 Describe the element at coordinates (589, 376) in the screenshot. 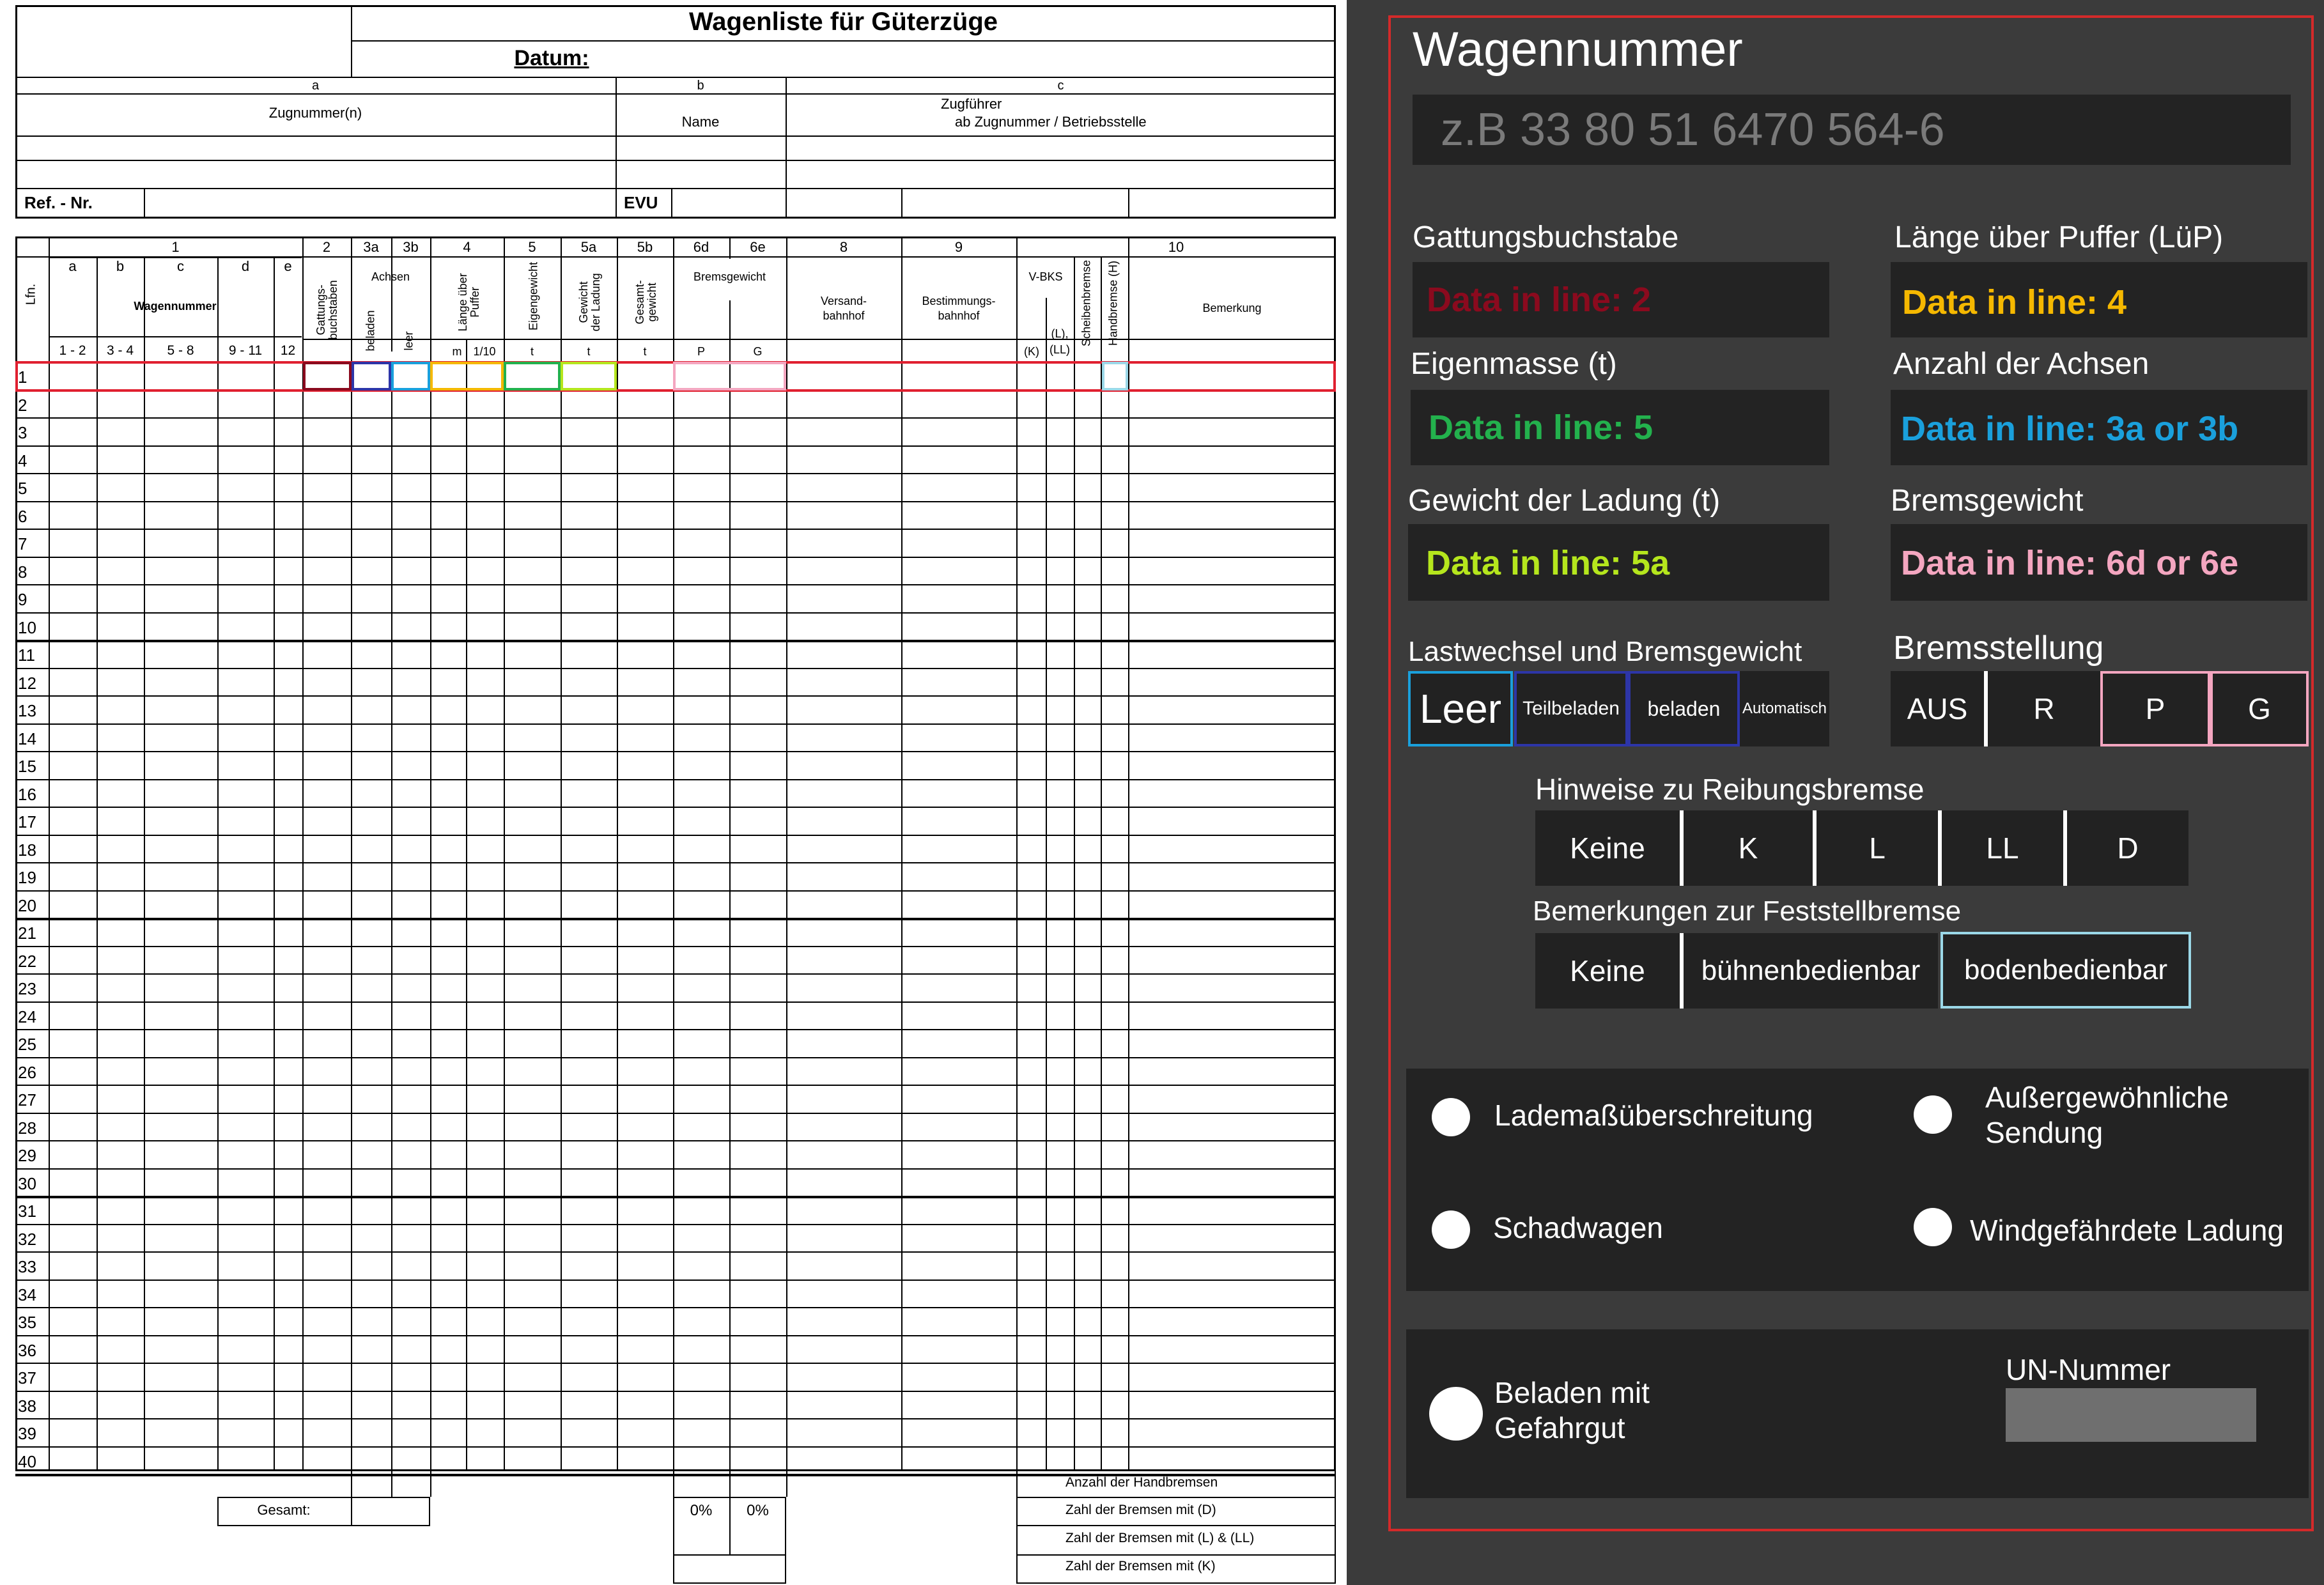

I see `col5a-highlight` at that location.